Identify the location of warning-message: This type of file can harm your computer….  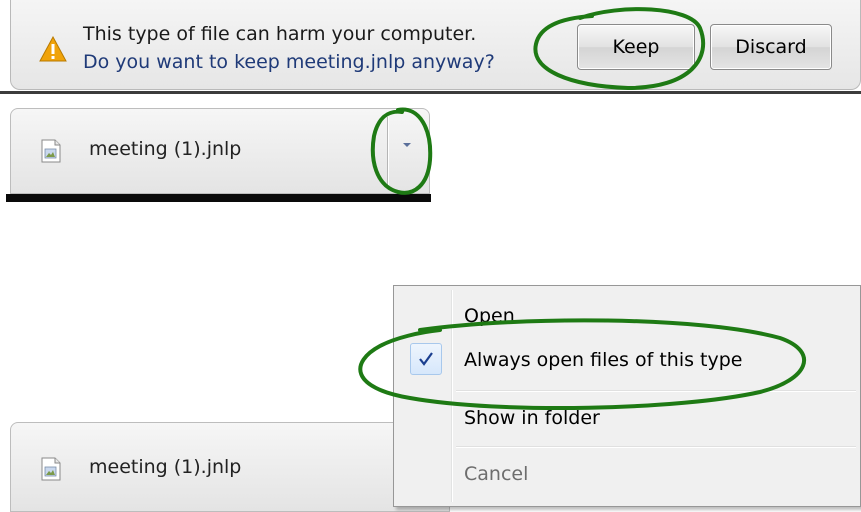
(289, 48).